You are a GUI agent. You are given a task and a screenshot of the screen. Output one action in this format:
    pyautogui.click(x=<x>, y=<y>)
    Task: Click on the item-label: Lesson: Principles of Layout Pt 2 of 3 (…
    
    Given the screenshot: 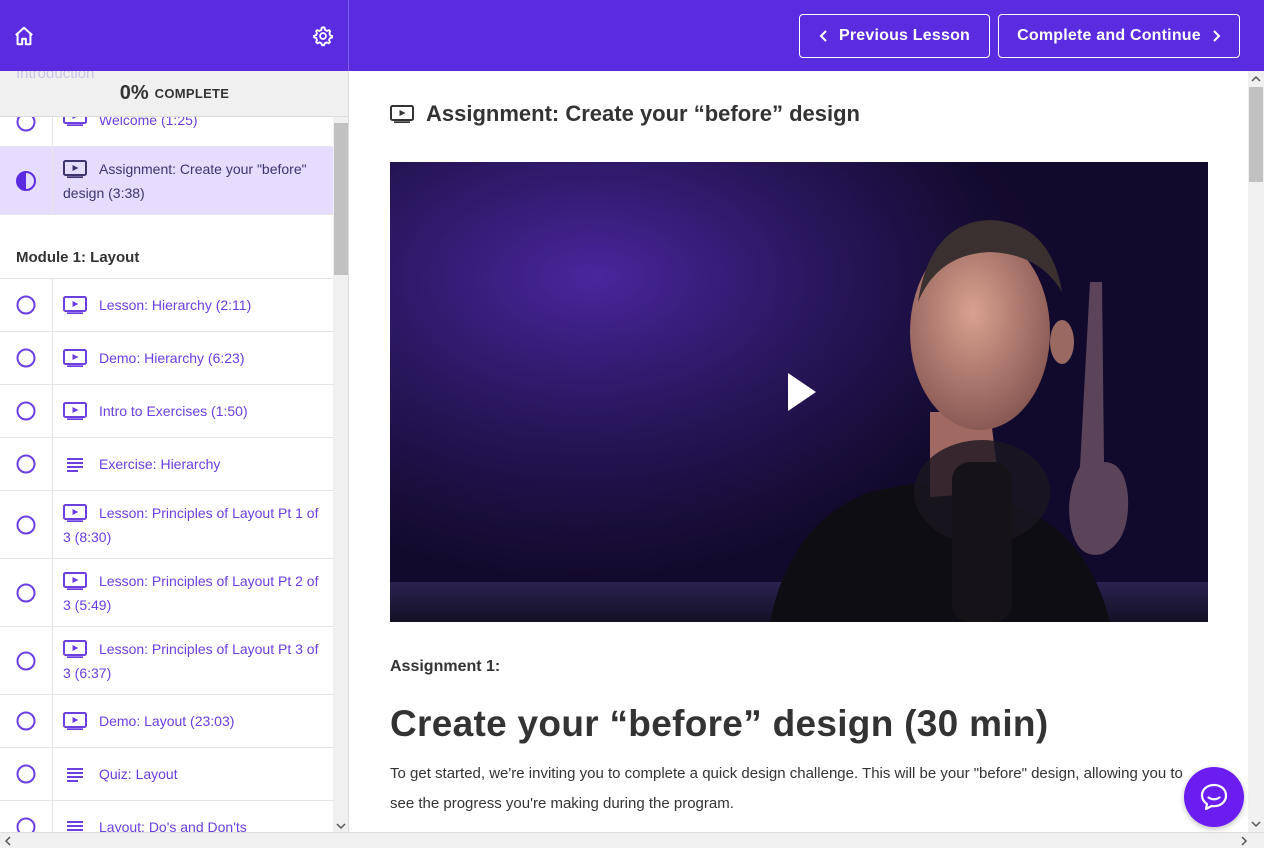 What is the action you would take?
    pyautogui.click(x=193, y=592)
    